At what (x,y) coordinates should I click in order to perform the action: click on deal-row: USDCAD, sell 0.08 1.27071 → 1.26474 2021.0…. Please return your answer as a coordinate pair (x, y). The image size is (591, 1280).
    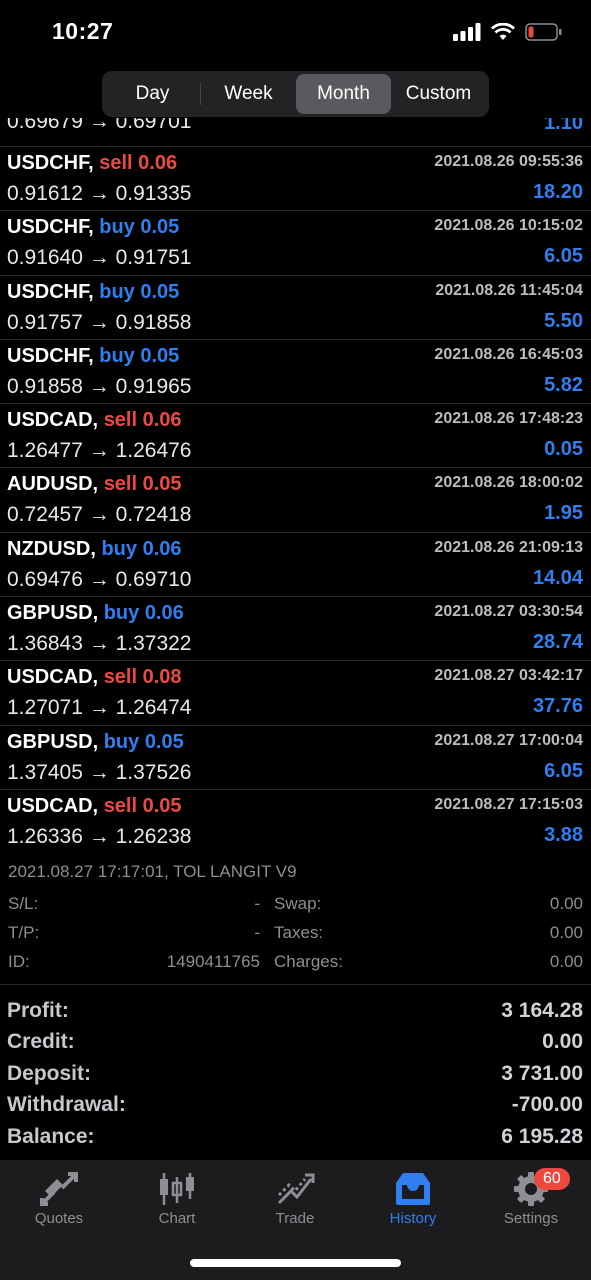
    Looking at the image, I should click on (295, 693).